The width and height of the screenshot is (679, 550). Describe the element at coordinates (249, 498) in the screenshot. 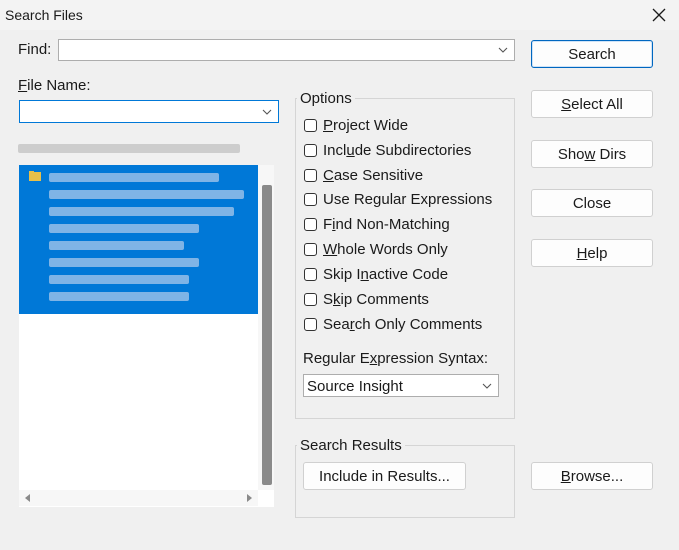

I see `scroll-right-icon` at that location.